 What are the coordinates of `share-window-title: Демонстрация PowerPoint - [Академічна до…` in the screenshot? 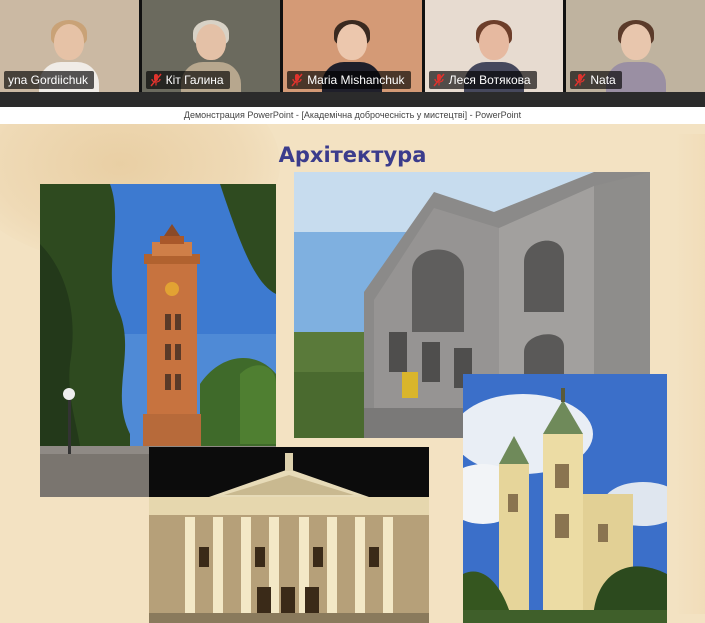 It's located at (352, 115).